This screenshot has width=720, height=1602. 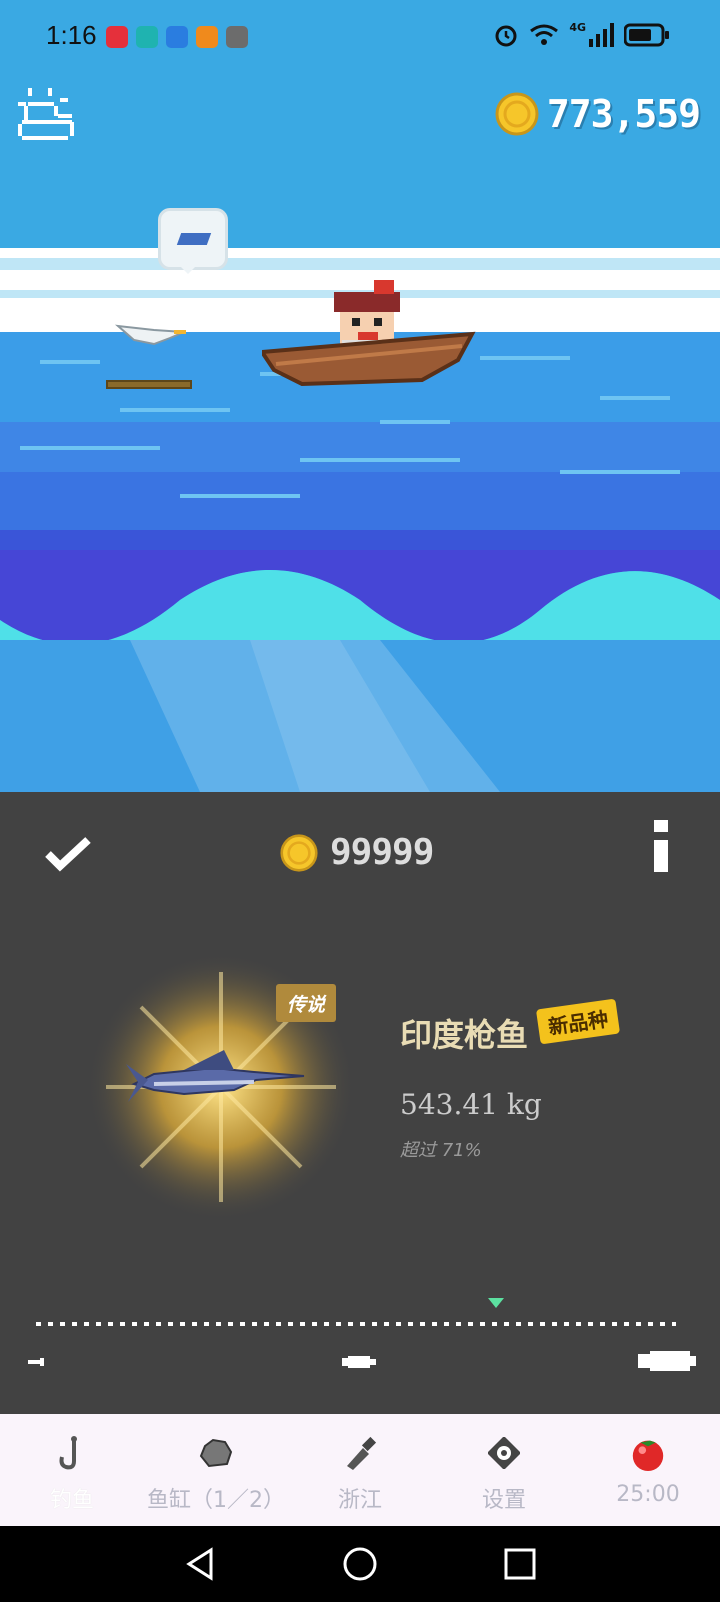 I want to click on gear-icon, so click(x=504, y=1453).